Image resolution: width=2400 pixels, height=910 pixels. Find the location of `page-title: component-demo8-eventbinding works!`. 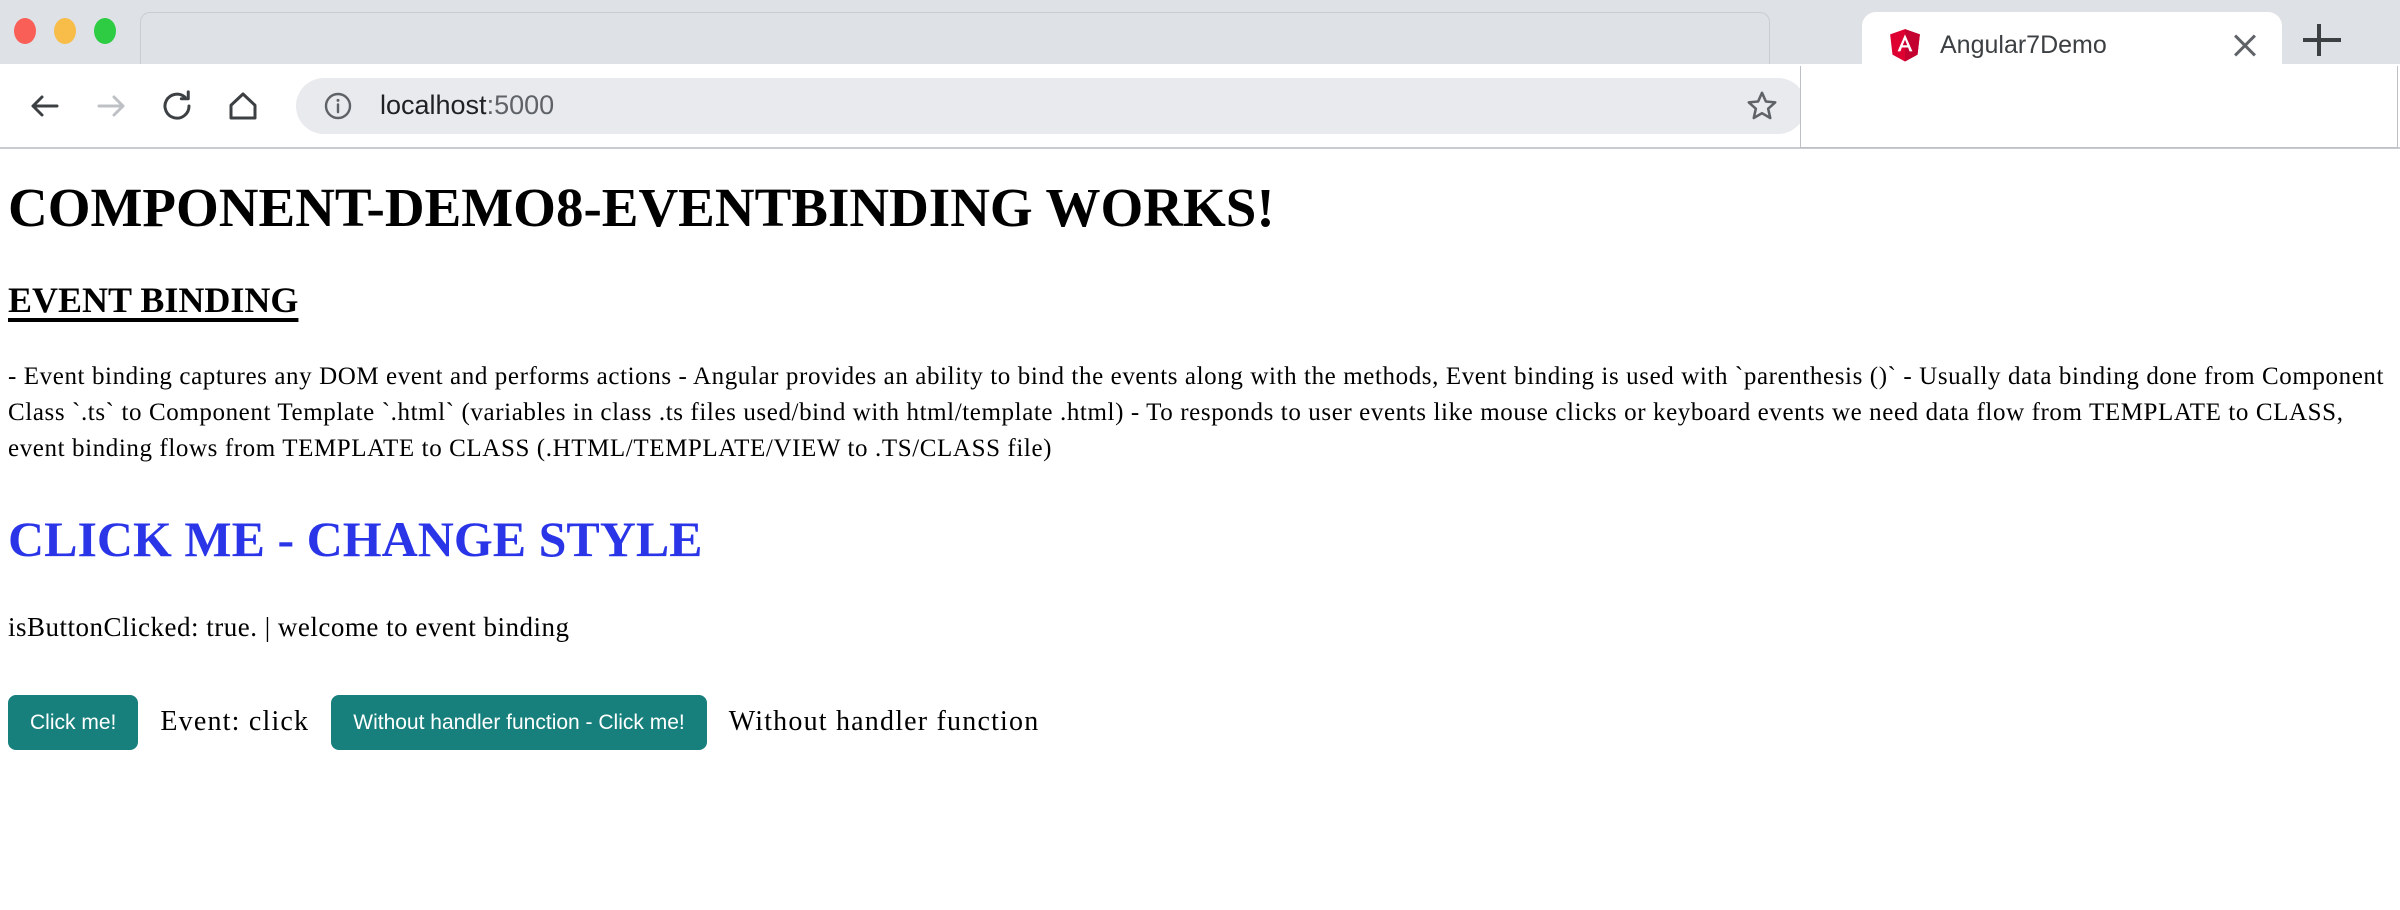

page-title: component-demo8-eventbinding works! is located at coordinates (641, 207).